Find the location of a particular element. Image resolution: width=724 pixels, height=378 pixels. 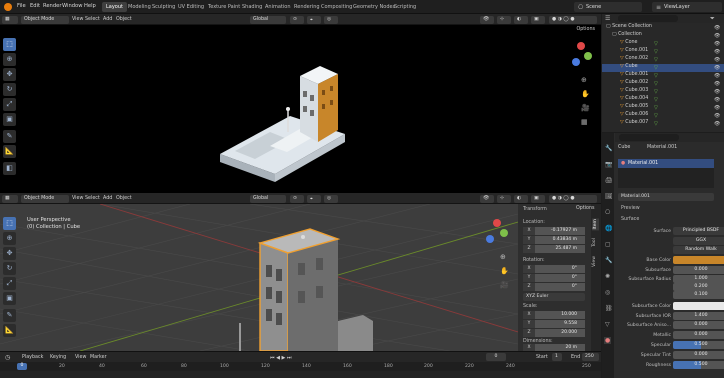

prop-base-color: Base Color is located at coordinates (669, 260).